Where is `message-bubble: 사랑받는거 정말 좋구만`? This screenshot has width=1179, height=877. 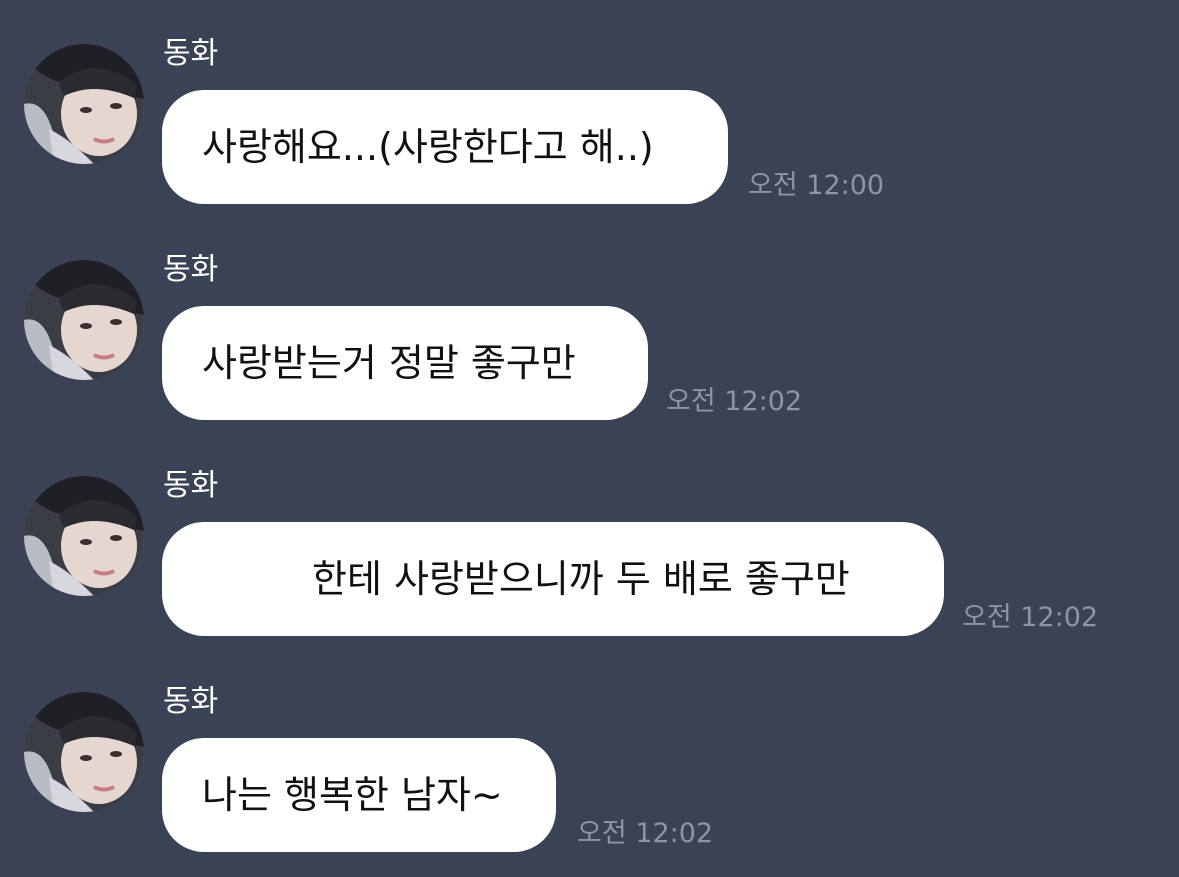 message-bubble: 사랑받는거 정말 좋구만 is located at coordinates (405, 363).